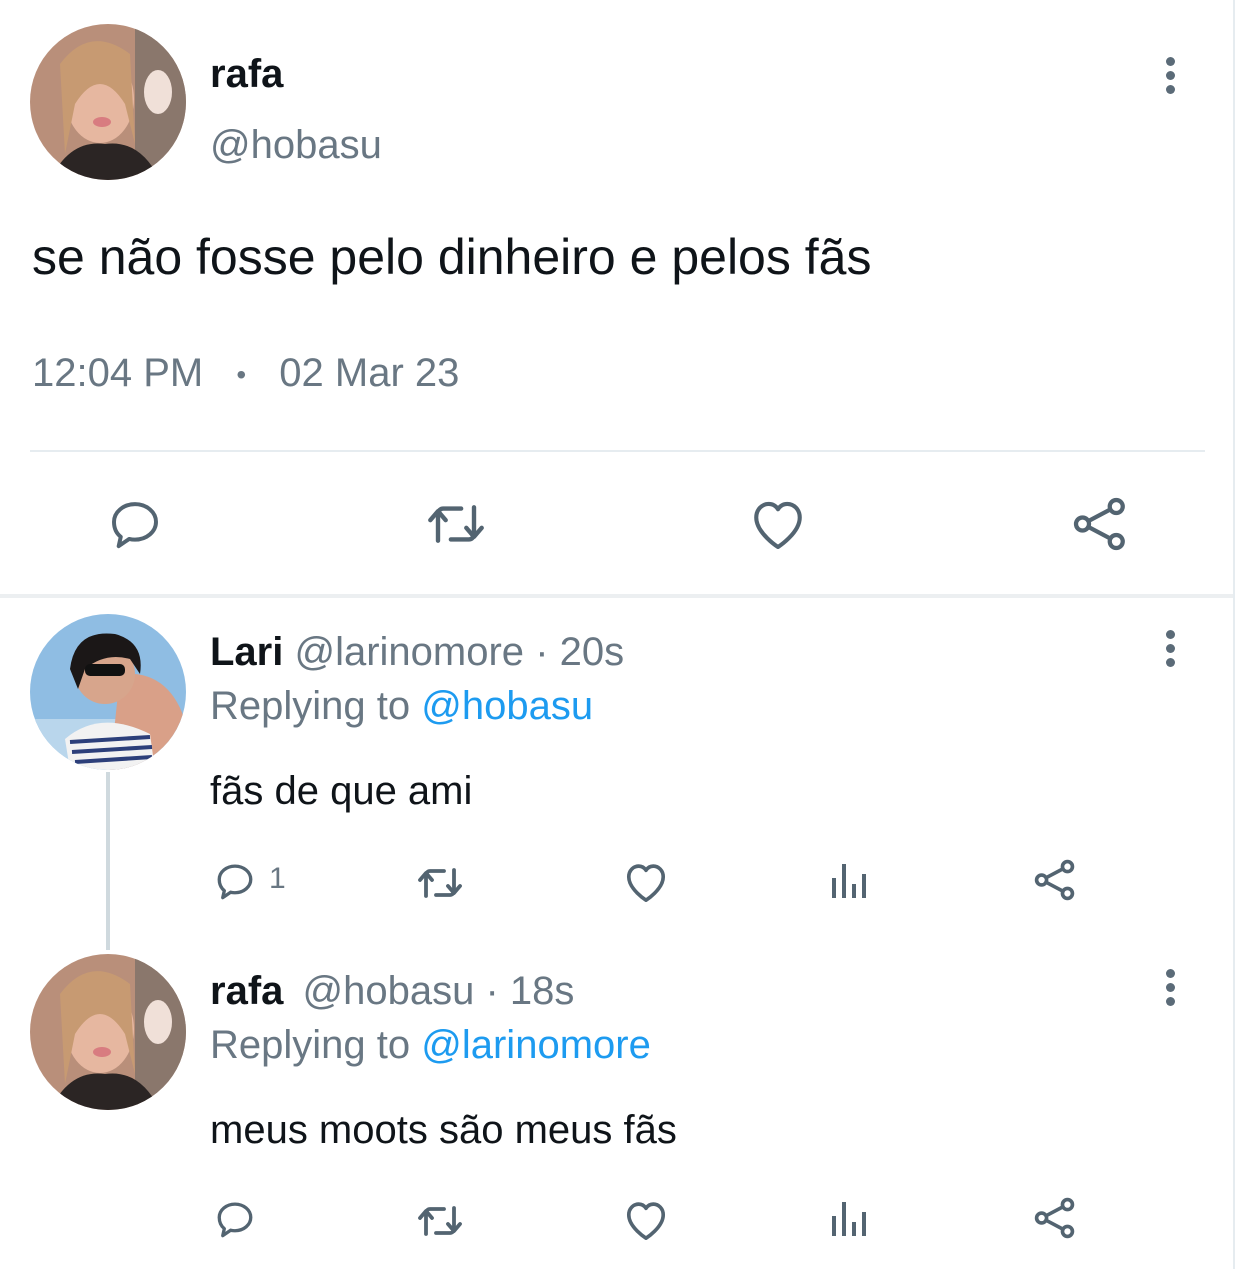 The height and width of the screenshot is (1269, 1235). What do you see at coordinates (530, 991) in the screenshot?
I see `reply-age: · 18s` at bounding box center [530, 991].